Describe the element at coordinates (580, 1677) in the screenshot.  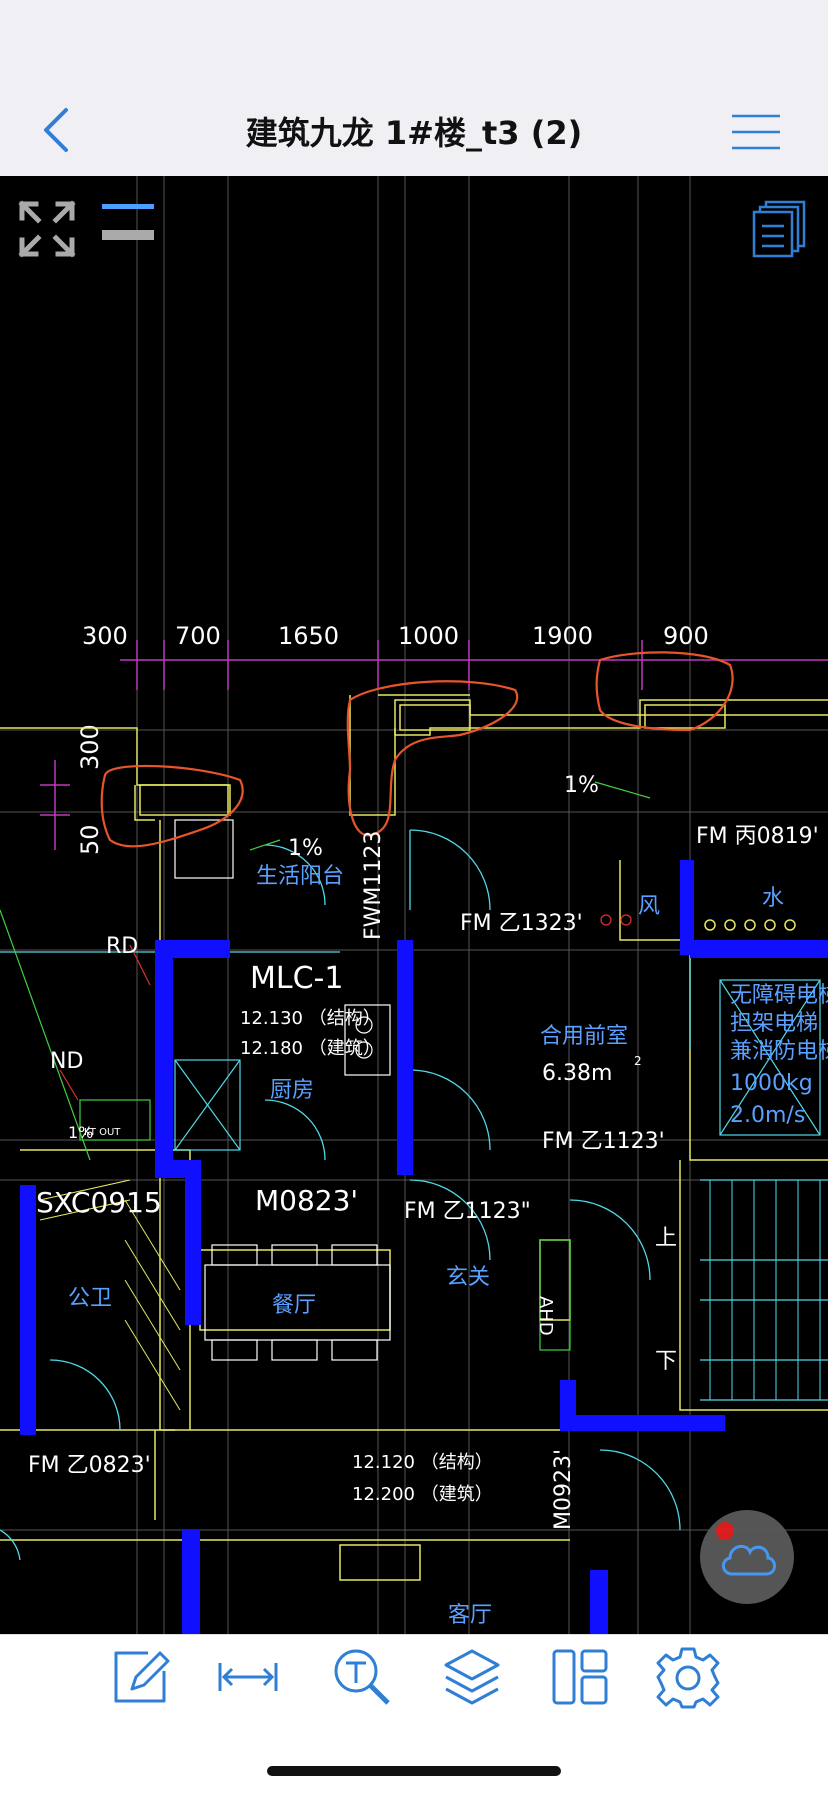
I see `layout-panels-icon` at that location.